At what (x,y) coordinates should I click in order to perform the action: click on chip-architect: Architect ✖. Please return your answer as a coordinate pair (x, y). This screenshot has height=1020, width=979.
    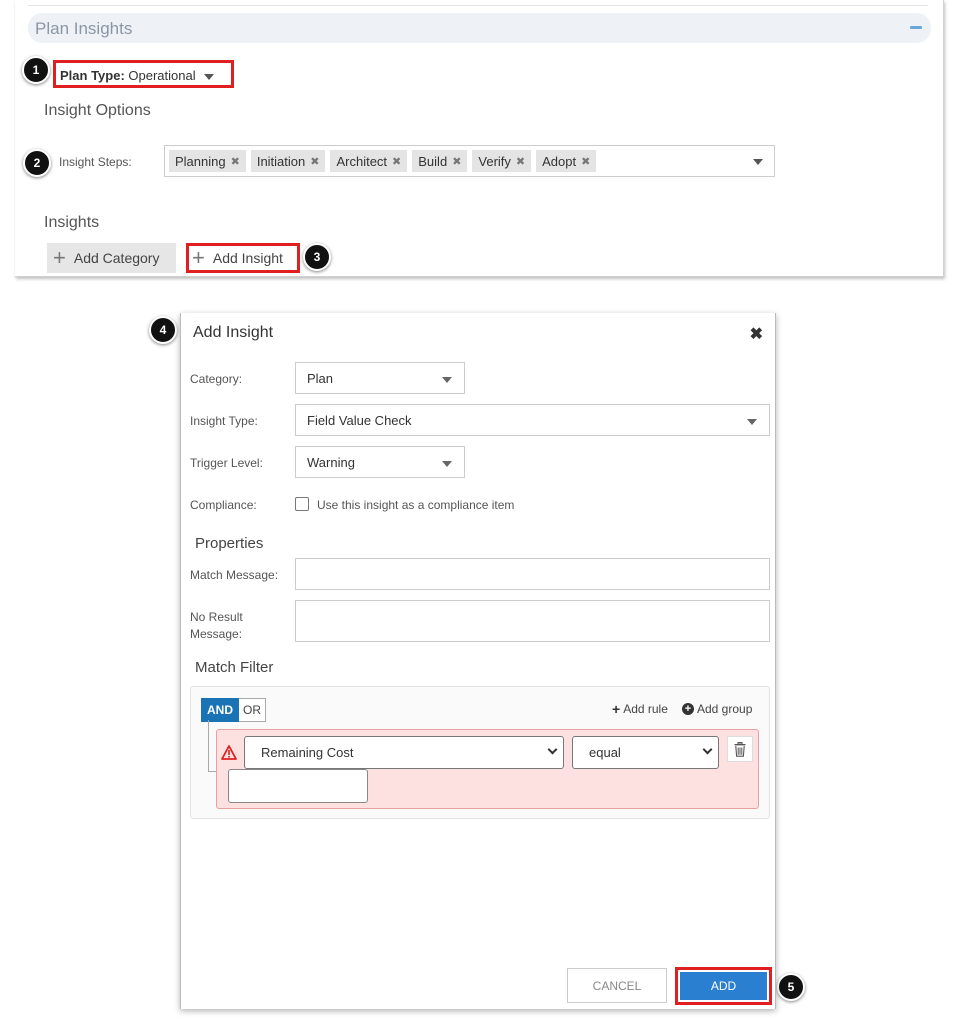
    Looking at the image, I should click on (369, 161).